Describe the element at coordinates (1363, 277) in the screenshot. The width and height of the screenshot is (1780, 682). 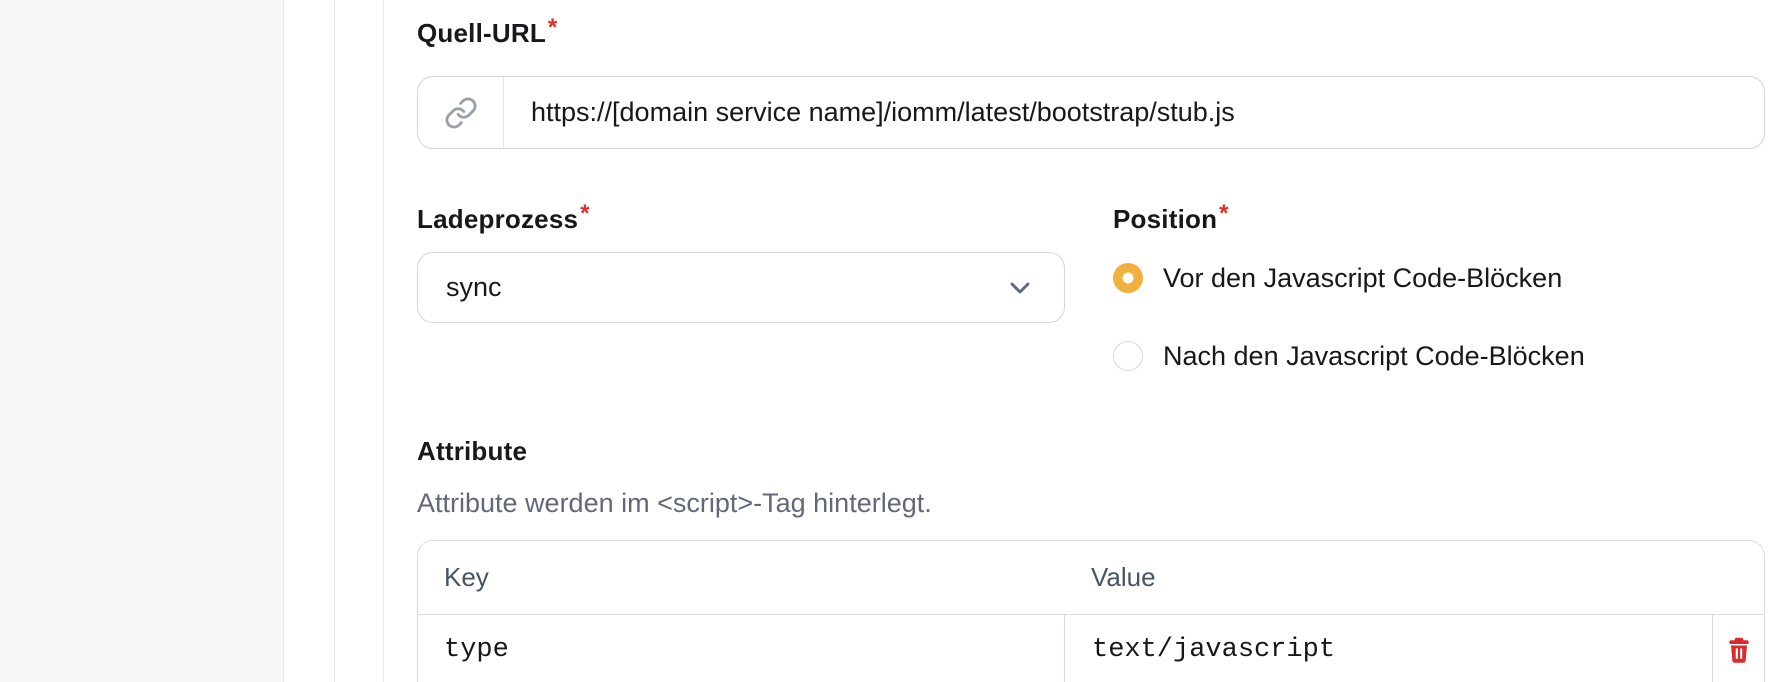
I see `radio-option-label: Vor den Javascript Code-Blöcken` at that location.